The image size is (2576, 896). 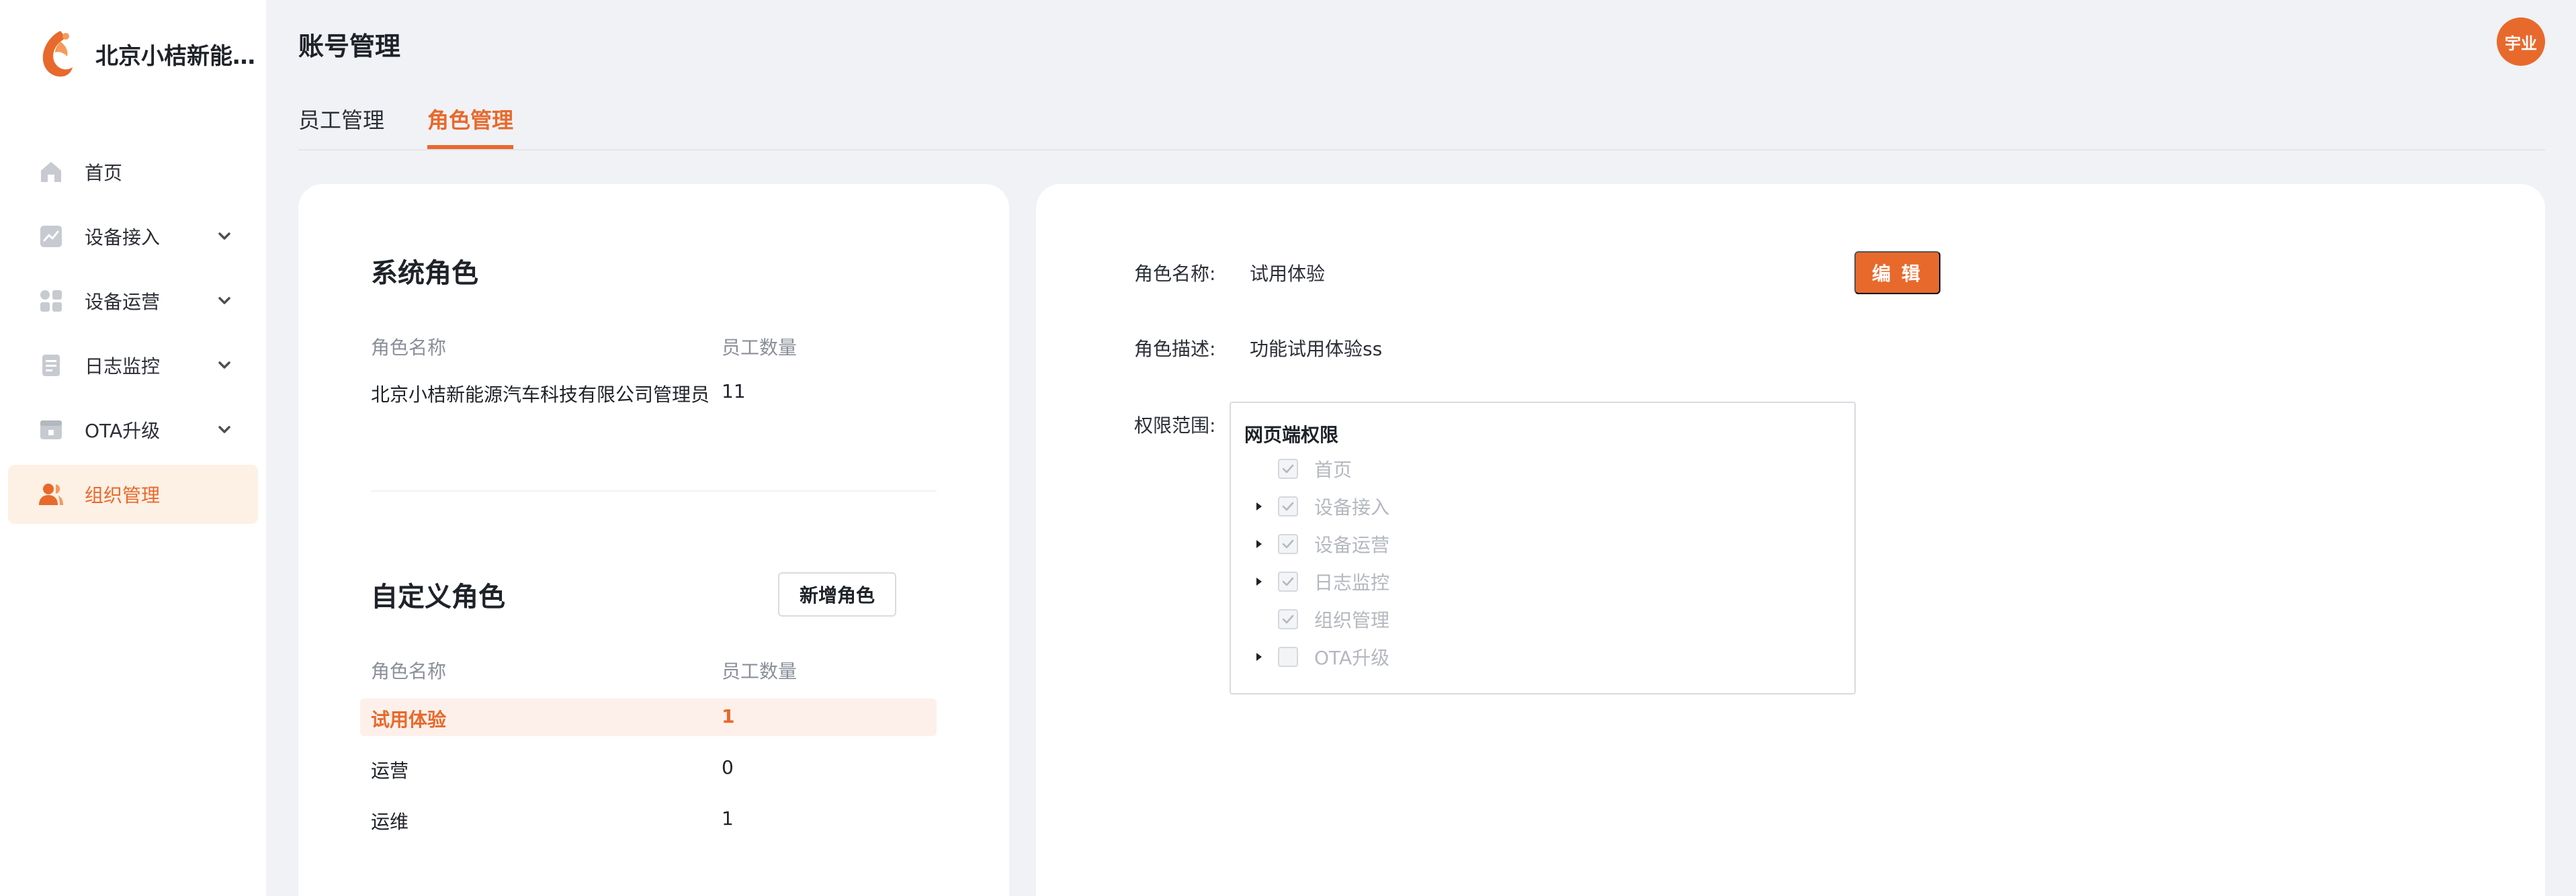 I want to click on role-description-label: 角色描述:, so click(x=1175, y=349).